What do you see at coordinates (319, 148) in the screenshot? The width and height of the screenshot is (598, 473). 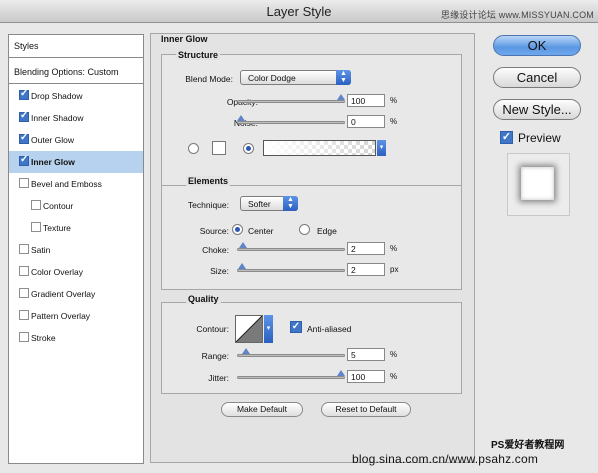 I see `gradient-picker` at bounding box center [319, 148].